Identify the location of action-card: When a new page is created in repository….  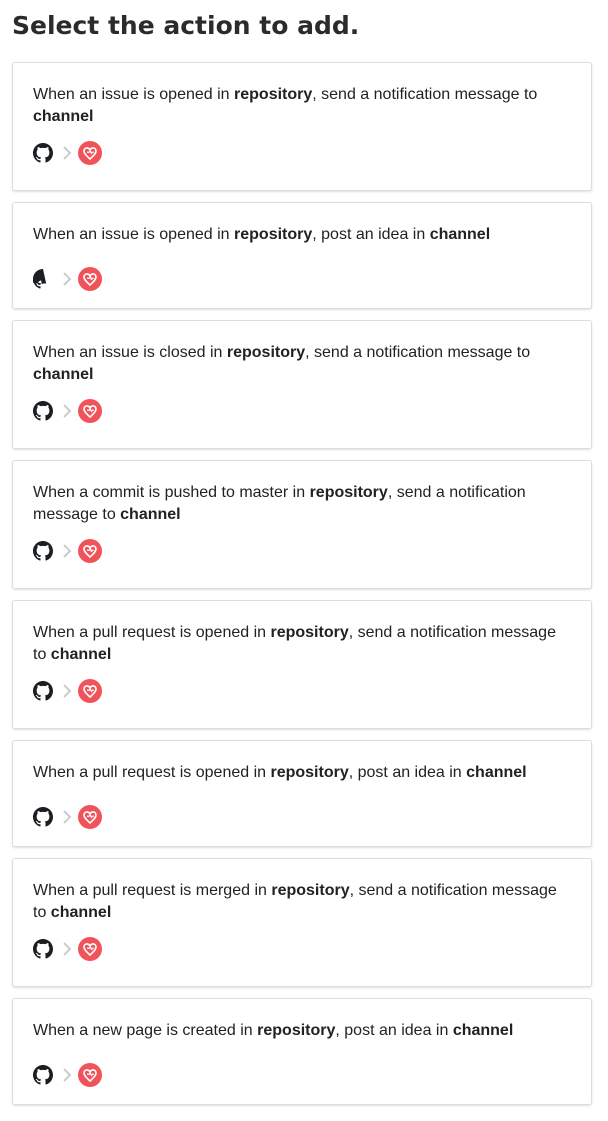
(302, 1051).